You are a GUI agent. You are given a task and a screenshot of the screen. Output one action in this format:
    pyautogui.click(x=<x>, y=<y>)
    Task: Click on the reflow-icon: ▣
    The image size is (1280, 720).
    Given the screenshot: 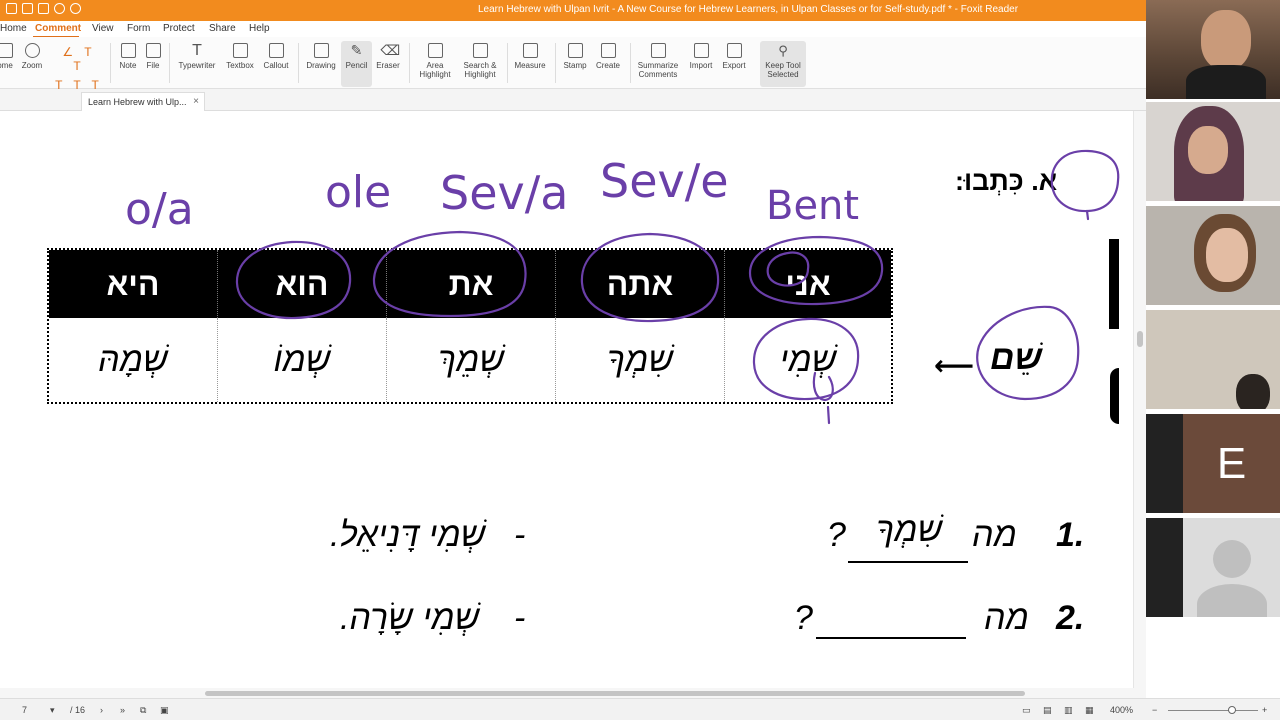 What is the action you would take?
    pyautogui.click(x=164, y=710)
    